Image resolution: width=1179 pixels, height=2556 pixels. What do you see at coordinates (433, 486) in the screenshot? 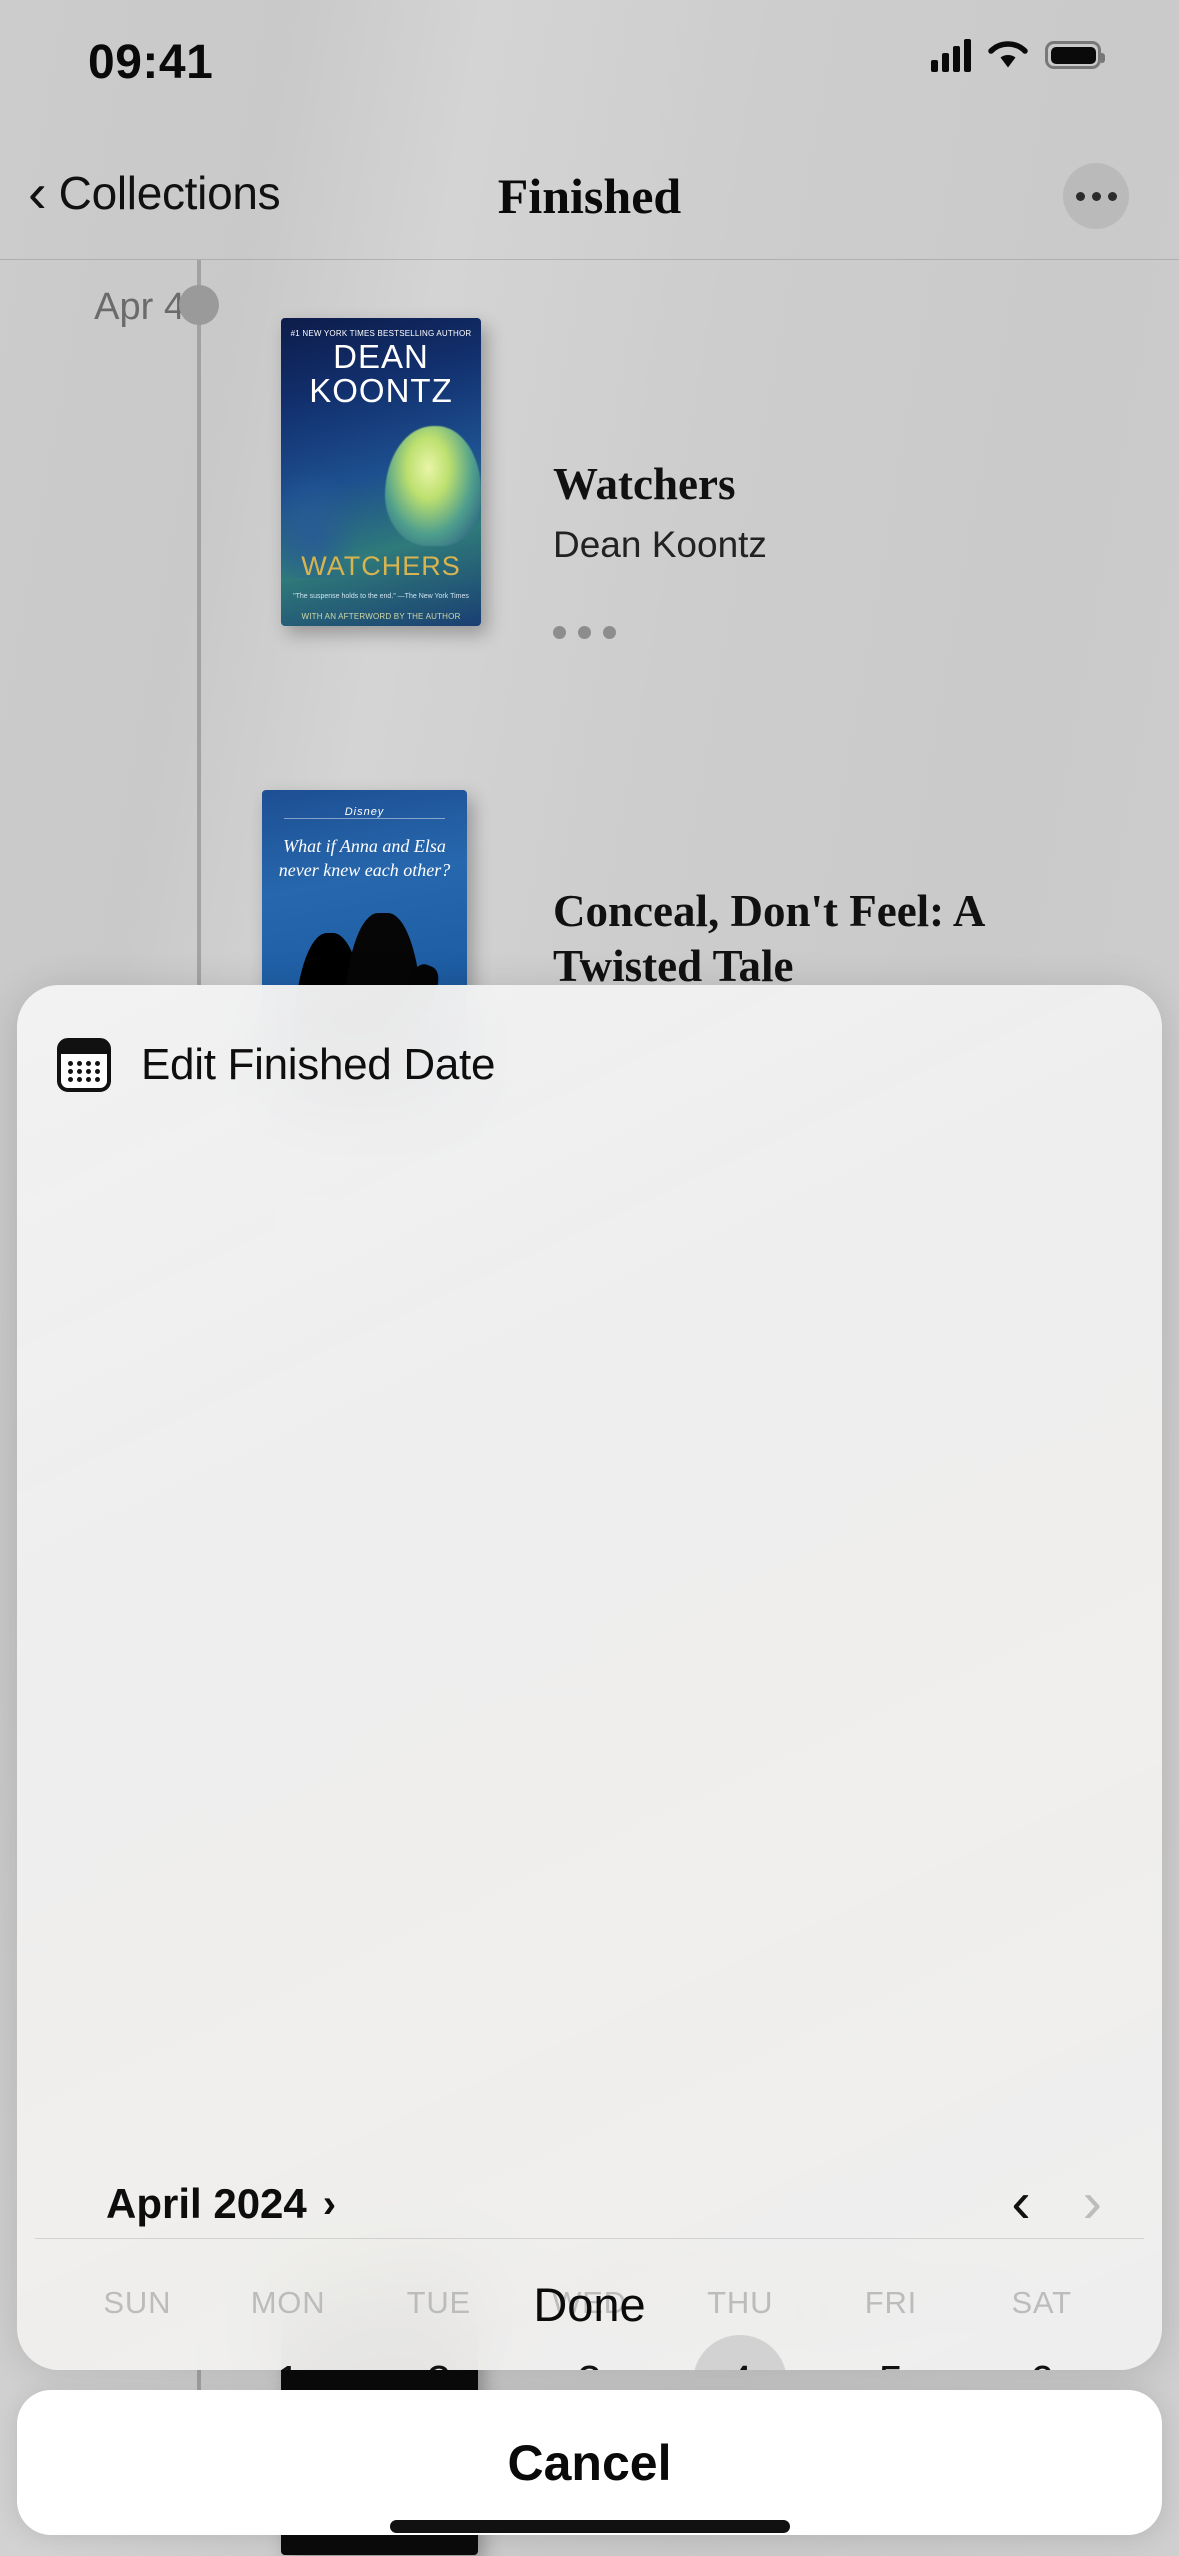
I see `book-cover-art-dog` at bounding box center [433, 486].